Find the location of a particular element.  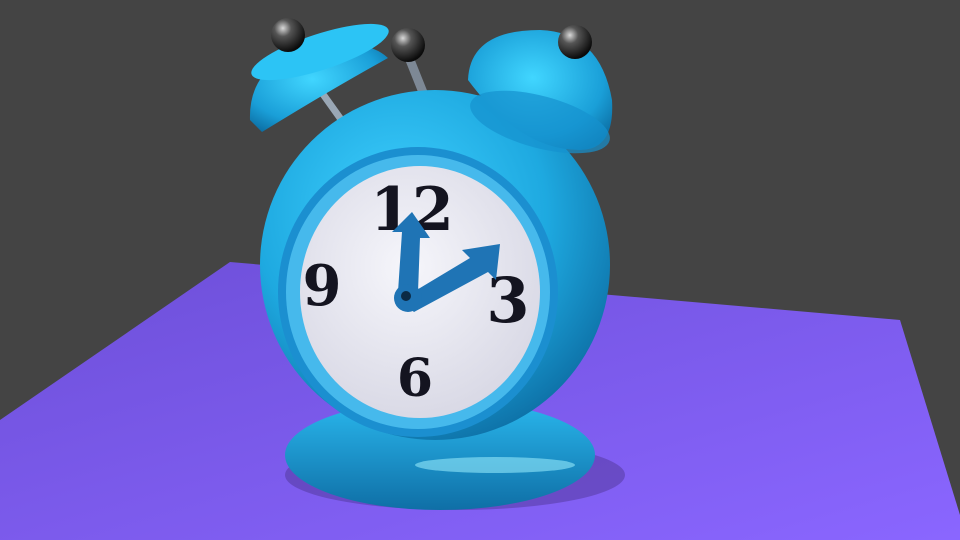

clock-base-highlight is located at coordinates (495, 465).